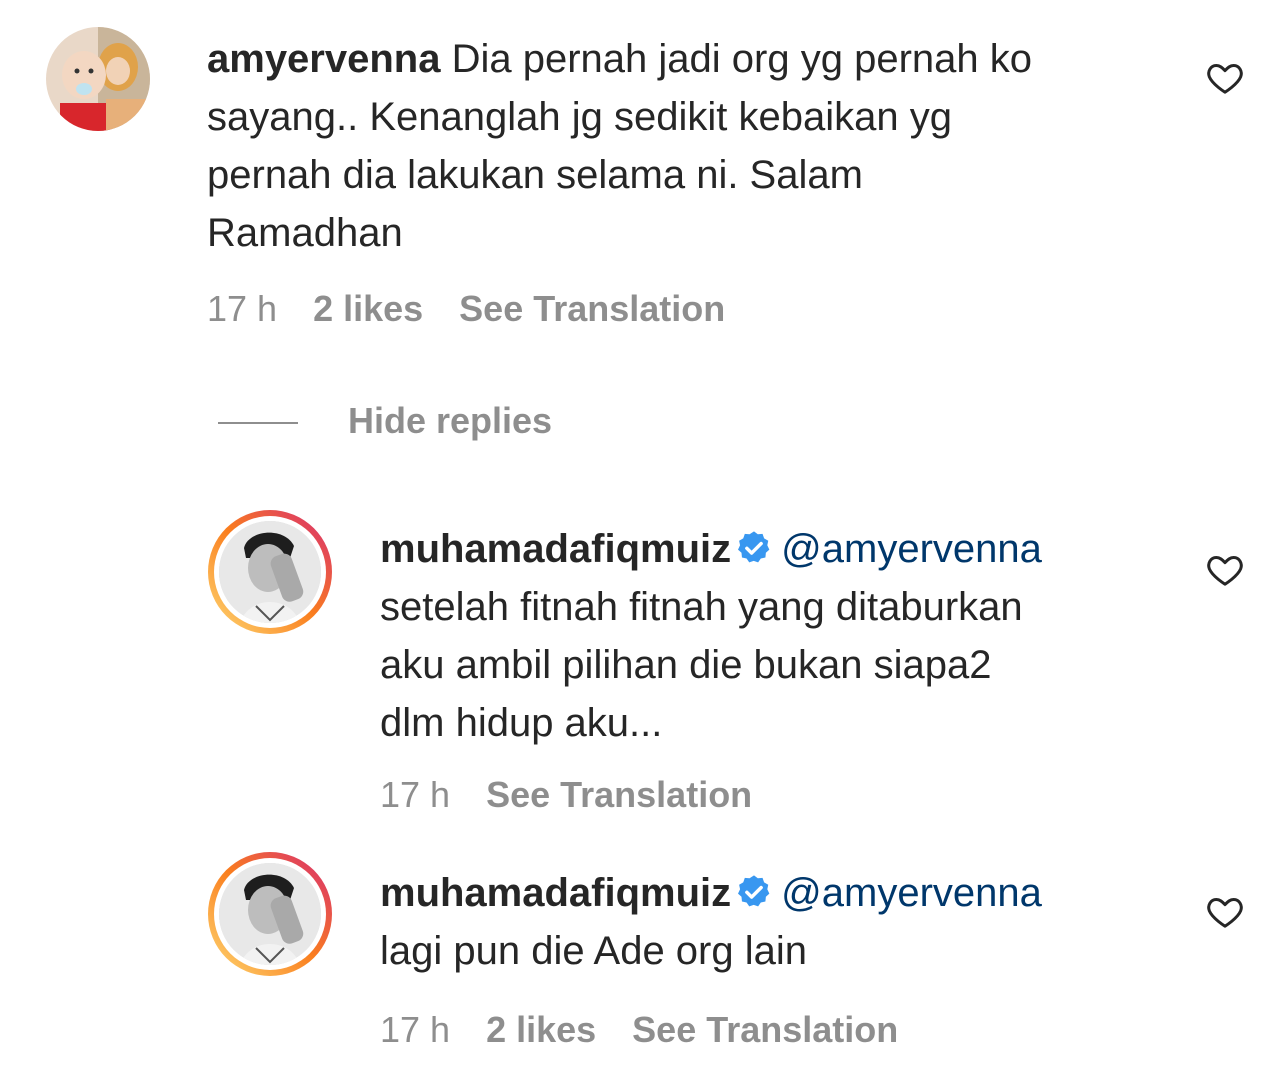 The width and height of the screenshot is (1280, 1083). Describe the element at coordinates (686, 665) in the screenshot. I see `reply-text-line: aku ambil pilihan die bukan siapa2` at that location.